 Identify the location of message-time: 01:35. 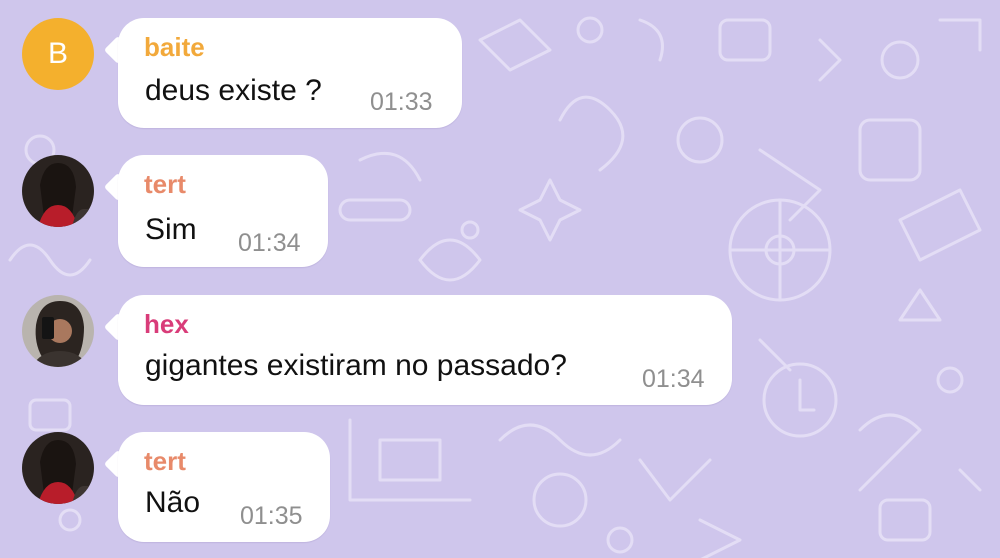
(271, 516).